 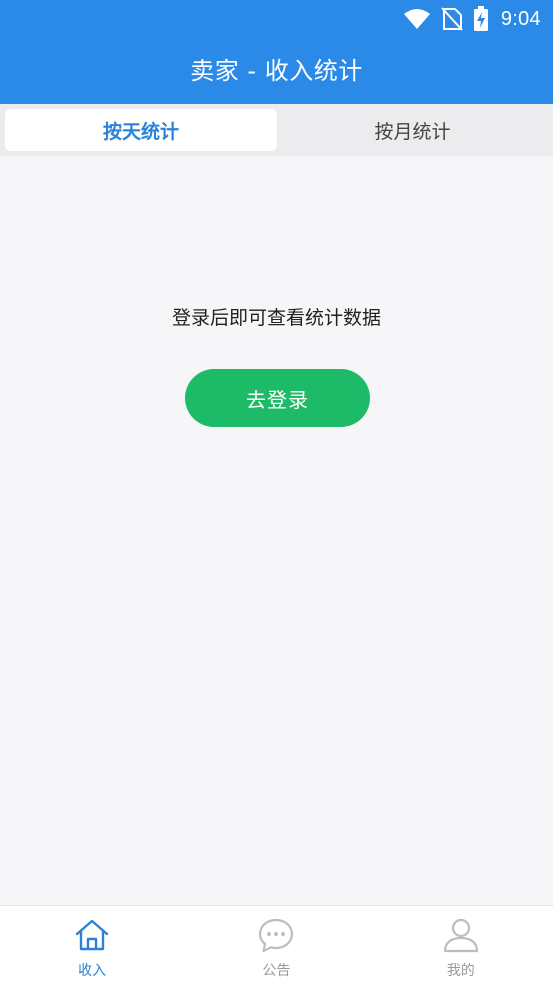 What do you see at coordinates (452, 19) in the screenshot?
I see `no-sim-icon` at bounding box center [452, 19].